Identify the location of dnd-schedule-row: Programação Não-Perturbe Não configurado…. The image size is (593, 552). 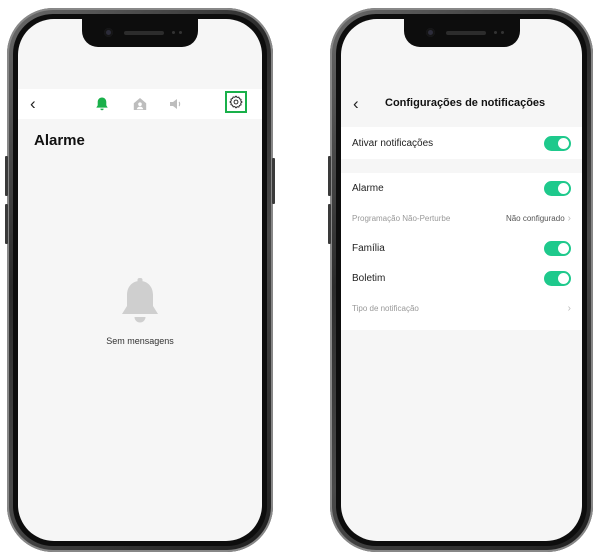
(461, 218).